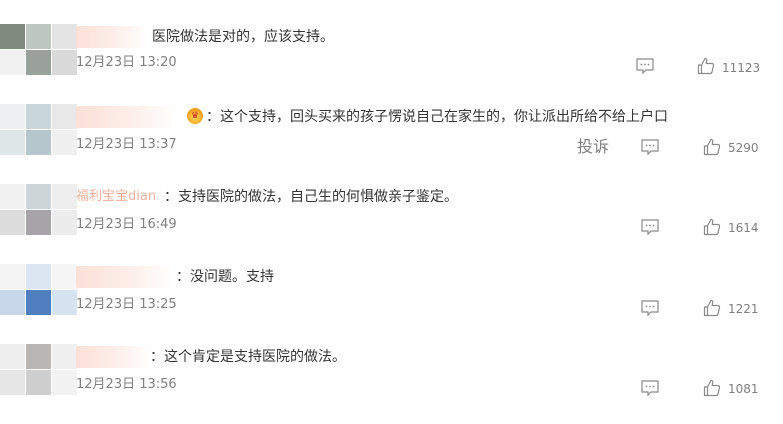  I want to click on comment-text: ：这个支持，回头买来的孩子愣说自己在家生的，你让派出所给不给上户口, so click(437, 117).